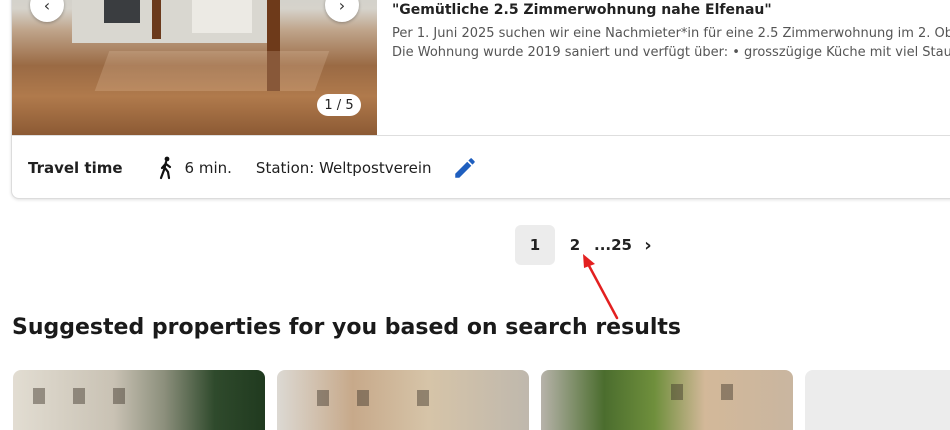 The image size is (950, 430). I want to click on card-divider, so click(481, 135).